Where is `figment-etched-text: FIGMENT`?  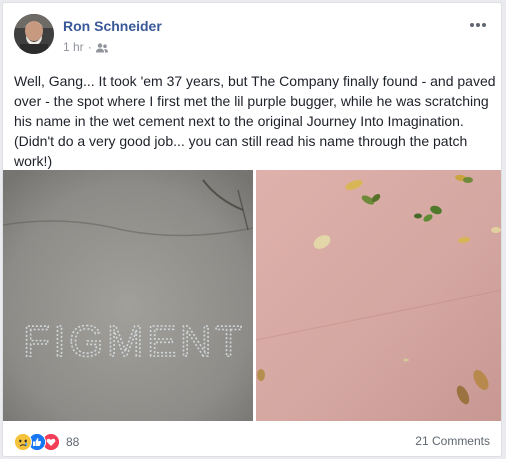 figment-etched-text: FIGMENT is located at coordinates (135, 341).